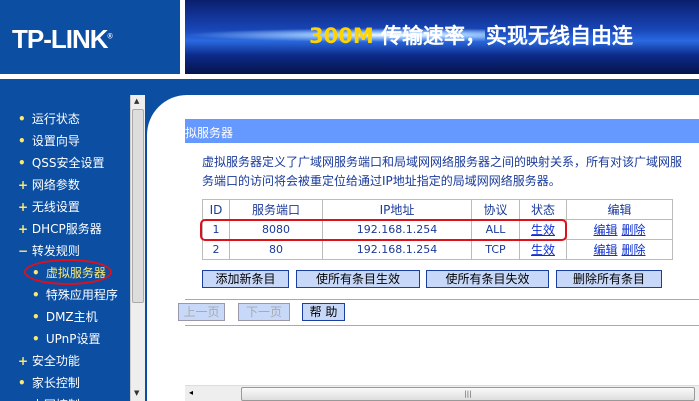  Describe the element at coordinates (136, 101) in the screenshot. I see `scroll-up-icon: ▲` at that location.